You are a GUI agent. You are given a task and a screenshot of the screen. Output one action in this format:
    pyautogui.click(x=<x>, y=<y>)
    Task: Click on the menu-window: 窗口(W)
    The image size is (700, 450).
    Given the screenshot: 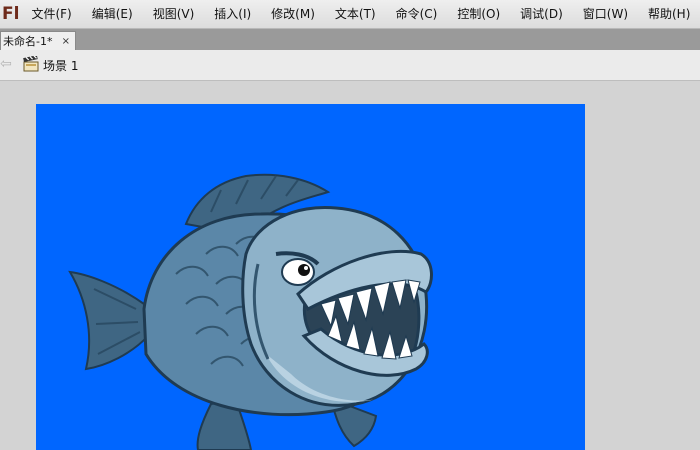 What is the action you would take?
    pyautogui.click(x=605, y=14)
    